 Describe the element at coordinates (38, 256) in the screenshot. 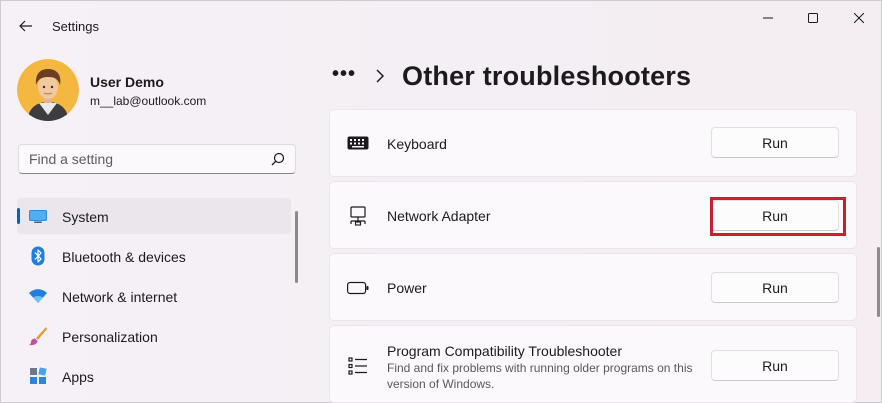

I see `bluetooth-icon` at that location.